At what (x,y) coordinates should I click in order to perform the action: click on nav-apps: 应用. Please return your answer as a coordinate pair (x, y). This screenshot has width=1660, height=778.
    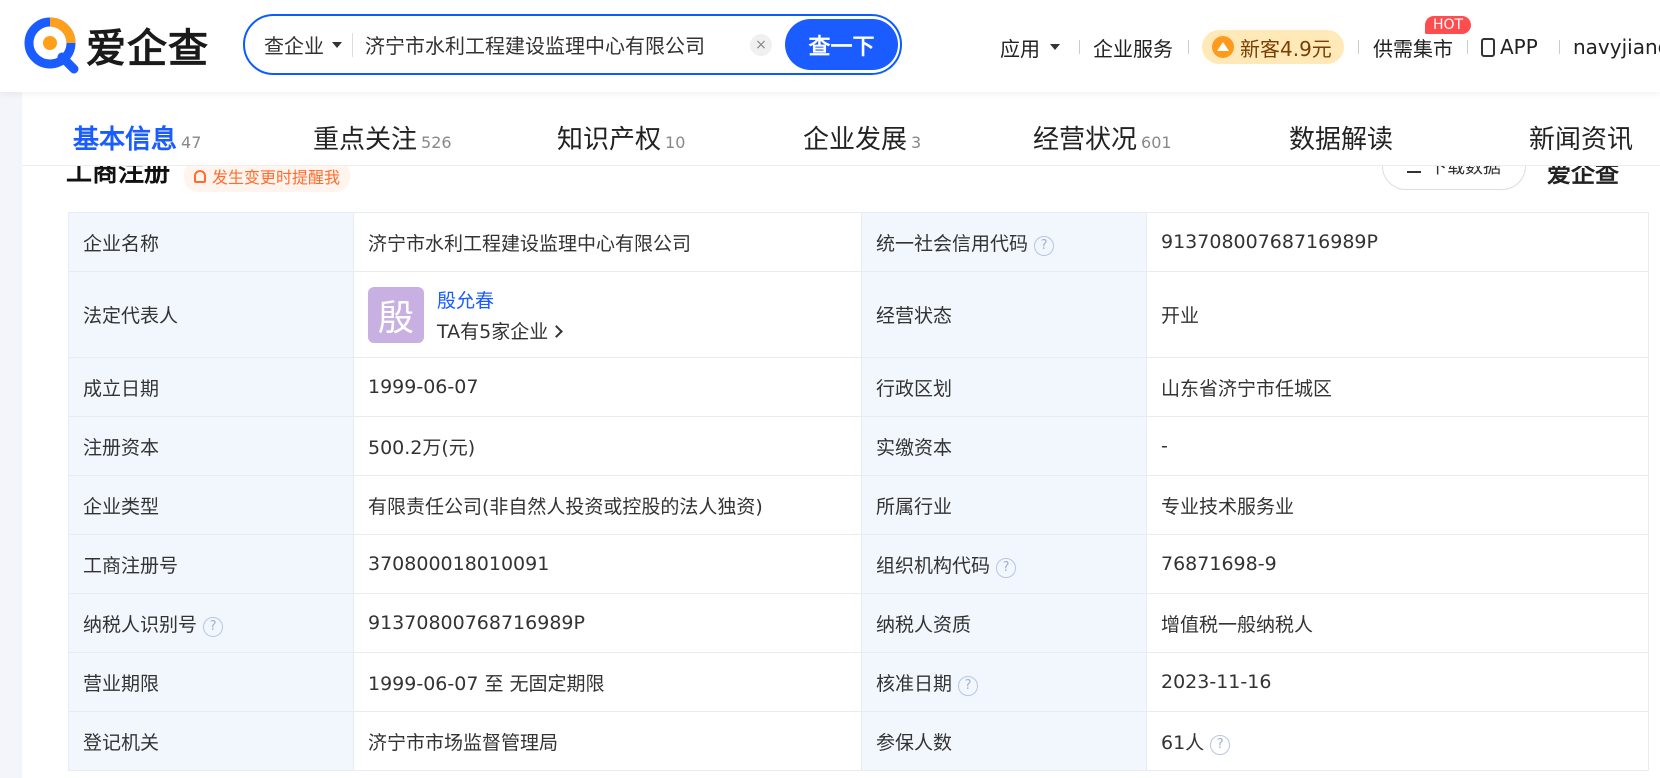
    Looking at the image, I should click on (1030, 47).